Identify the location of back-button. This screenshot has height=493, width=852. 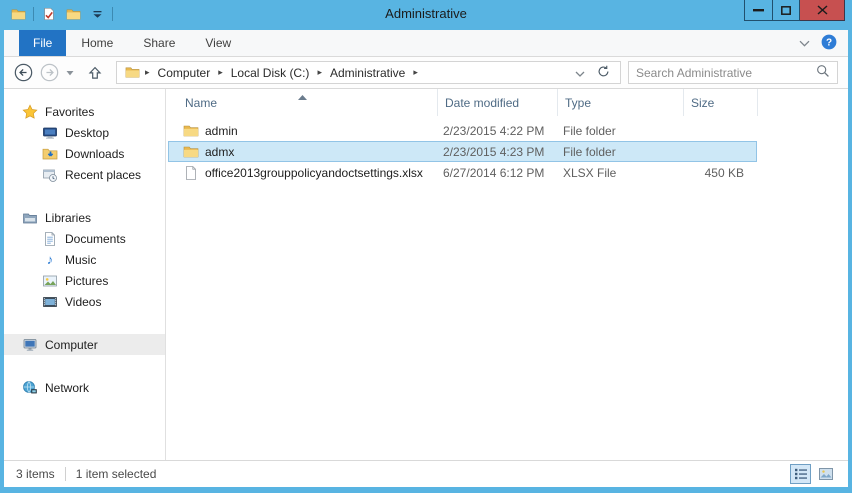
(23, 72).